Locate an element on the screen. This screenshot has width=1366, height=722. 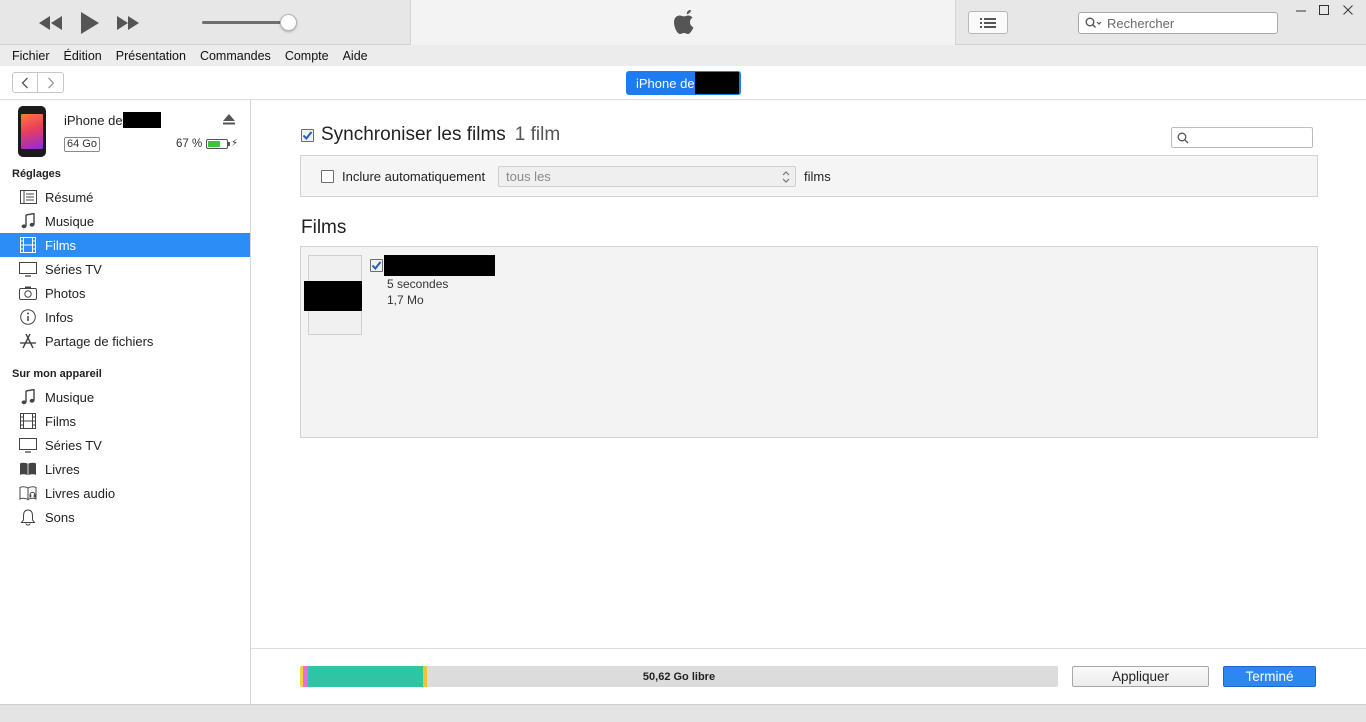
volume-slider-knob is located at coordinates (288, 22).